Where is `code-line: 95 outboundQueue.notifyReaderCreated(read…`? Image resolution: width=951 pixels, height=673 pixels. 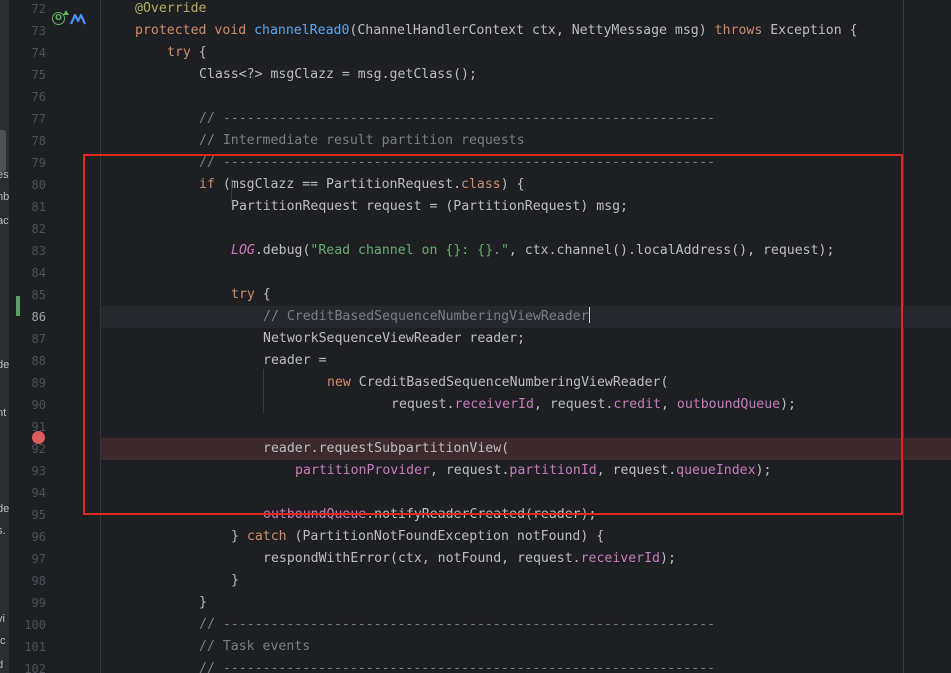
code-line: 95 outboundQueue.notifyReaderCreated(read… is located at coordinates (475, 515).